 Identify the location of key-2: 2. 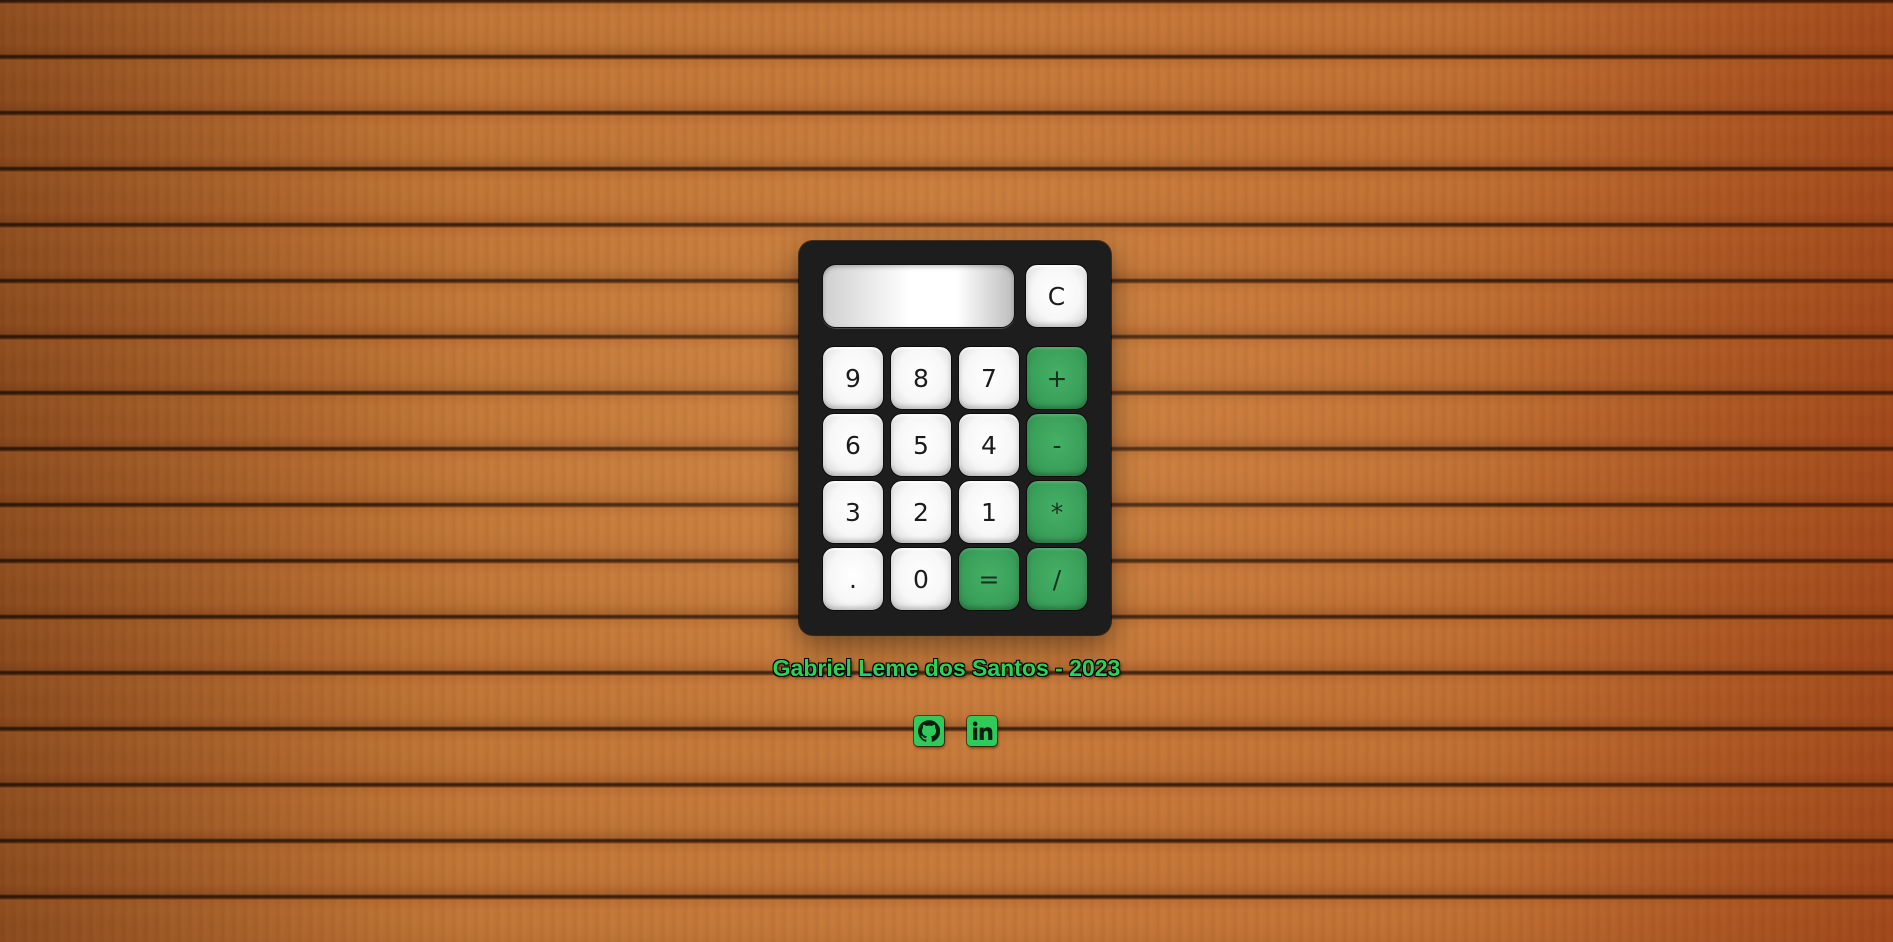
(921, 512).